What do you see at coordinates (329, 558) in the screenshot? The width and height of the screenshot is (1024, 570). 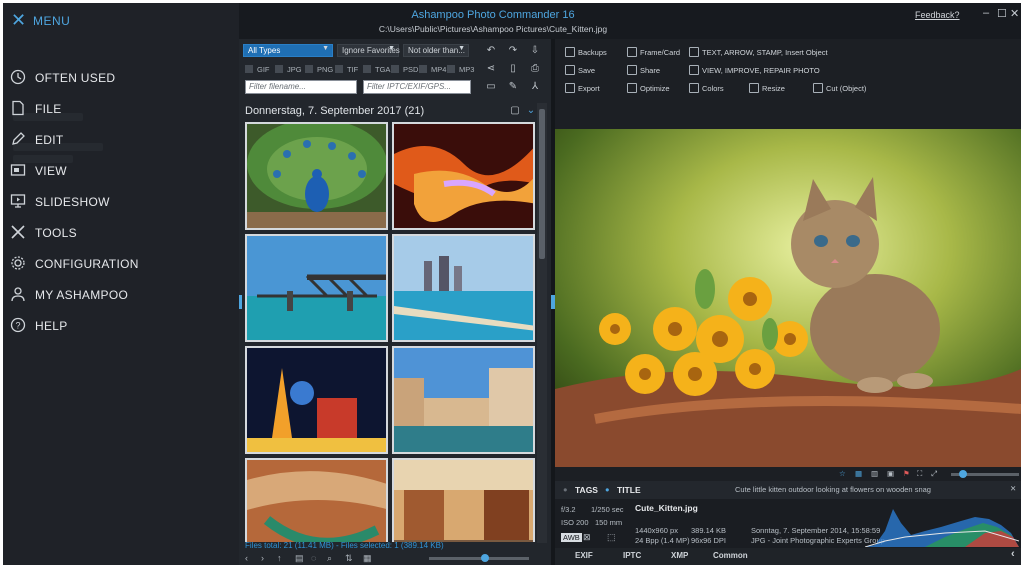 I see `search-icon: ⌕` at bounding box center [329, 558].